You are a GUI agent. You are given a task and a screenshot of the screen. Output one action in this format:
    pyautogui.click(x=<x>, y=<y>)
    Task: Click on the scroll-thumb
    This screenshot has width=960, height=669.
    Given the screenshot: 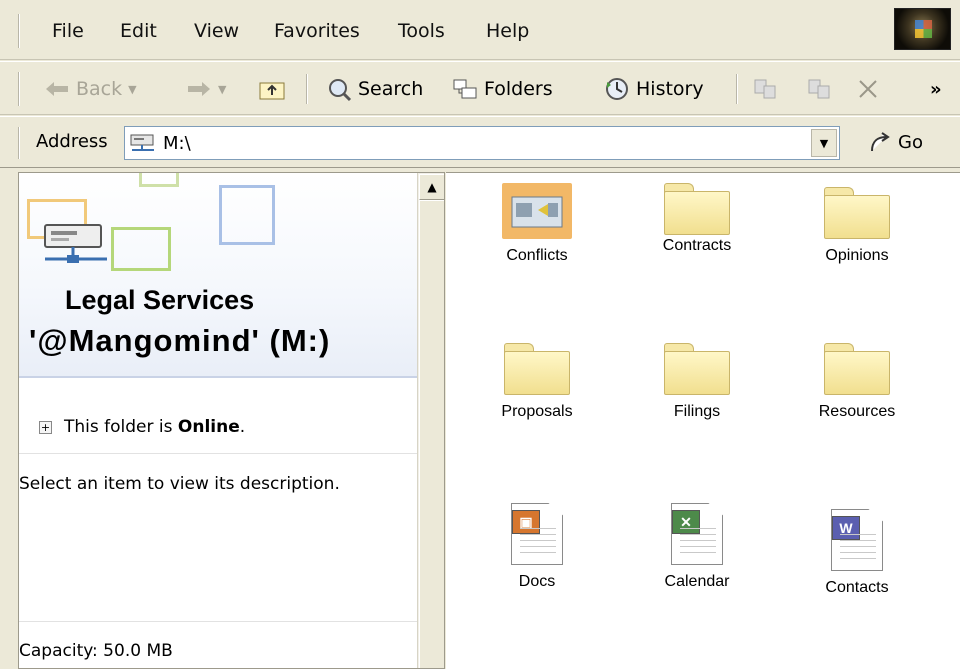 What is the action you would take?
    pyautogui.click(x=431, y=434)
    